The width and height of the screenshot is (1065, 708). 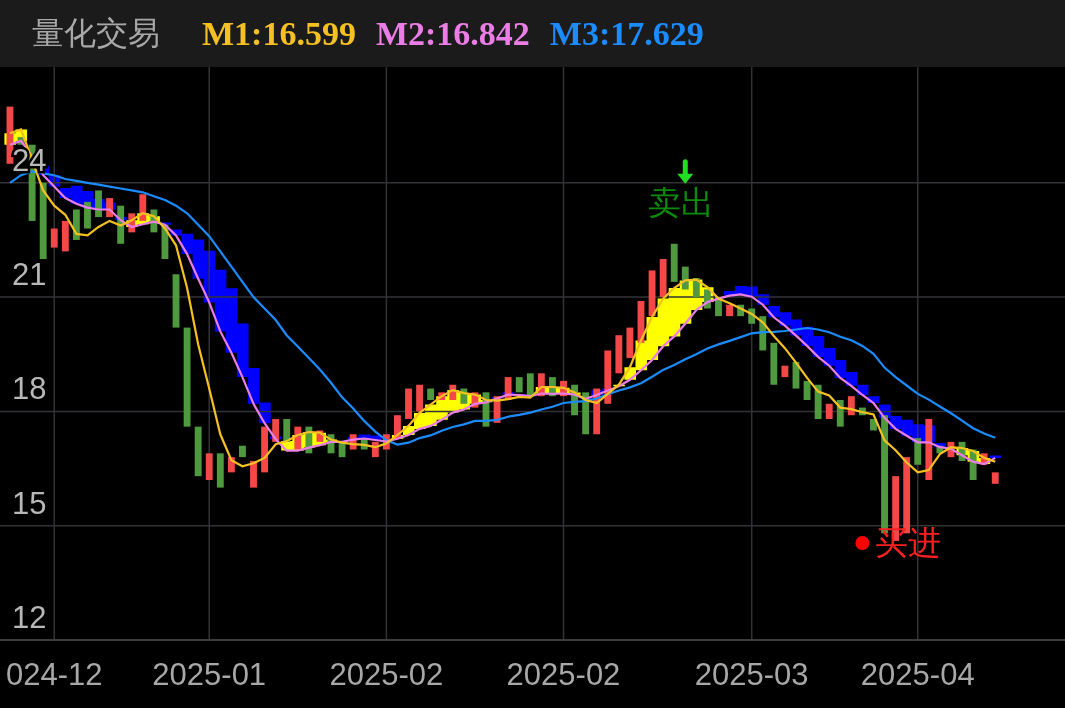 I want to click on x-axis-label: 024-12, so click(x=54, y=674).